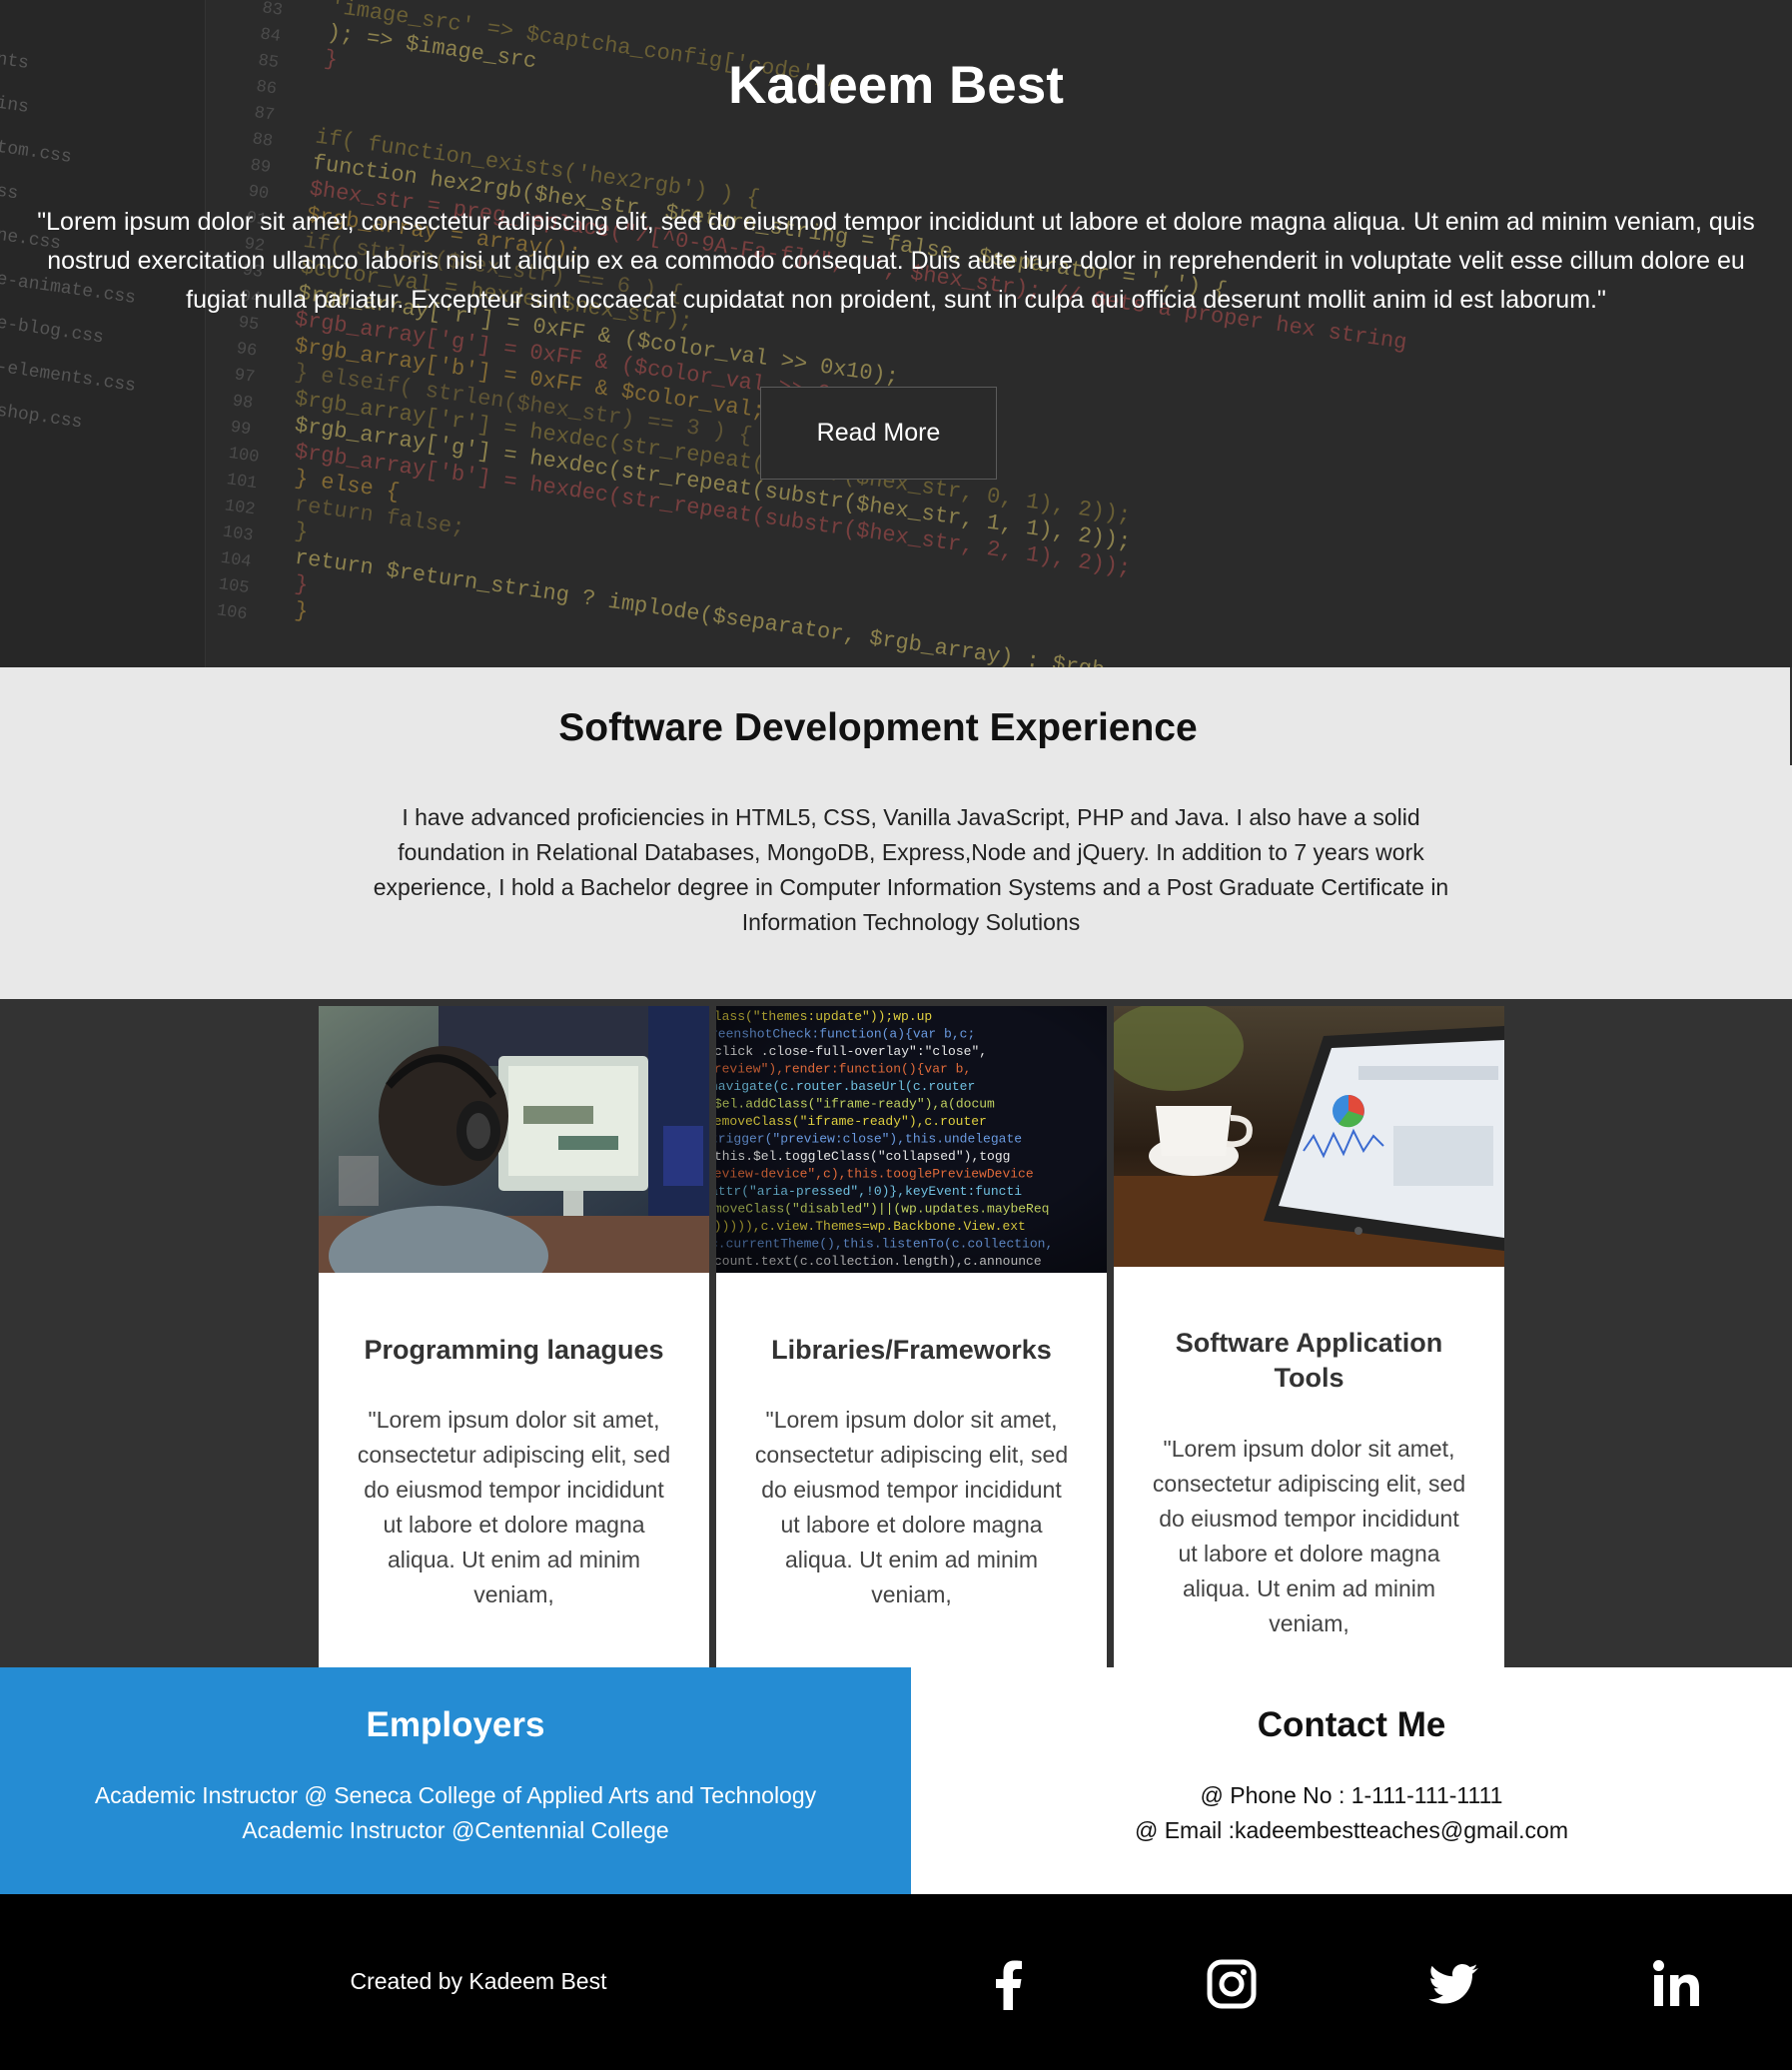  I want to click on card-title: Libraries/Frameworks, so click(911, 1350).